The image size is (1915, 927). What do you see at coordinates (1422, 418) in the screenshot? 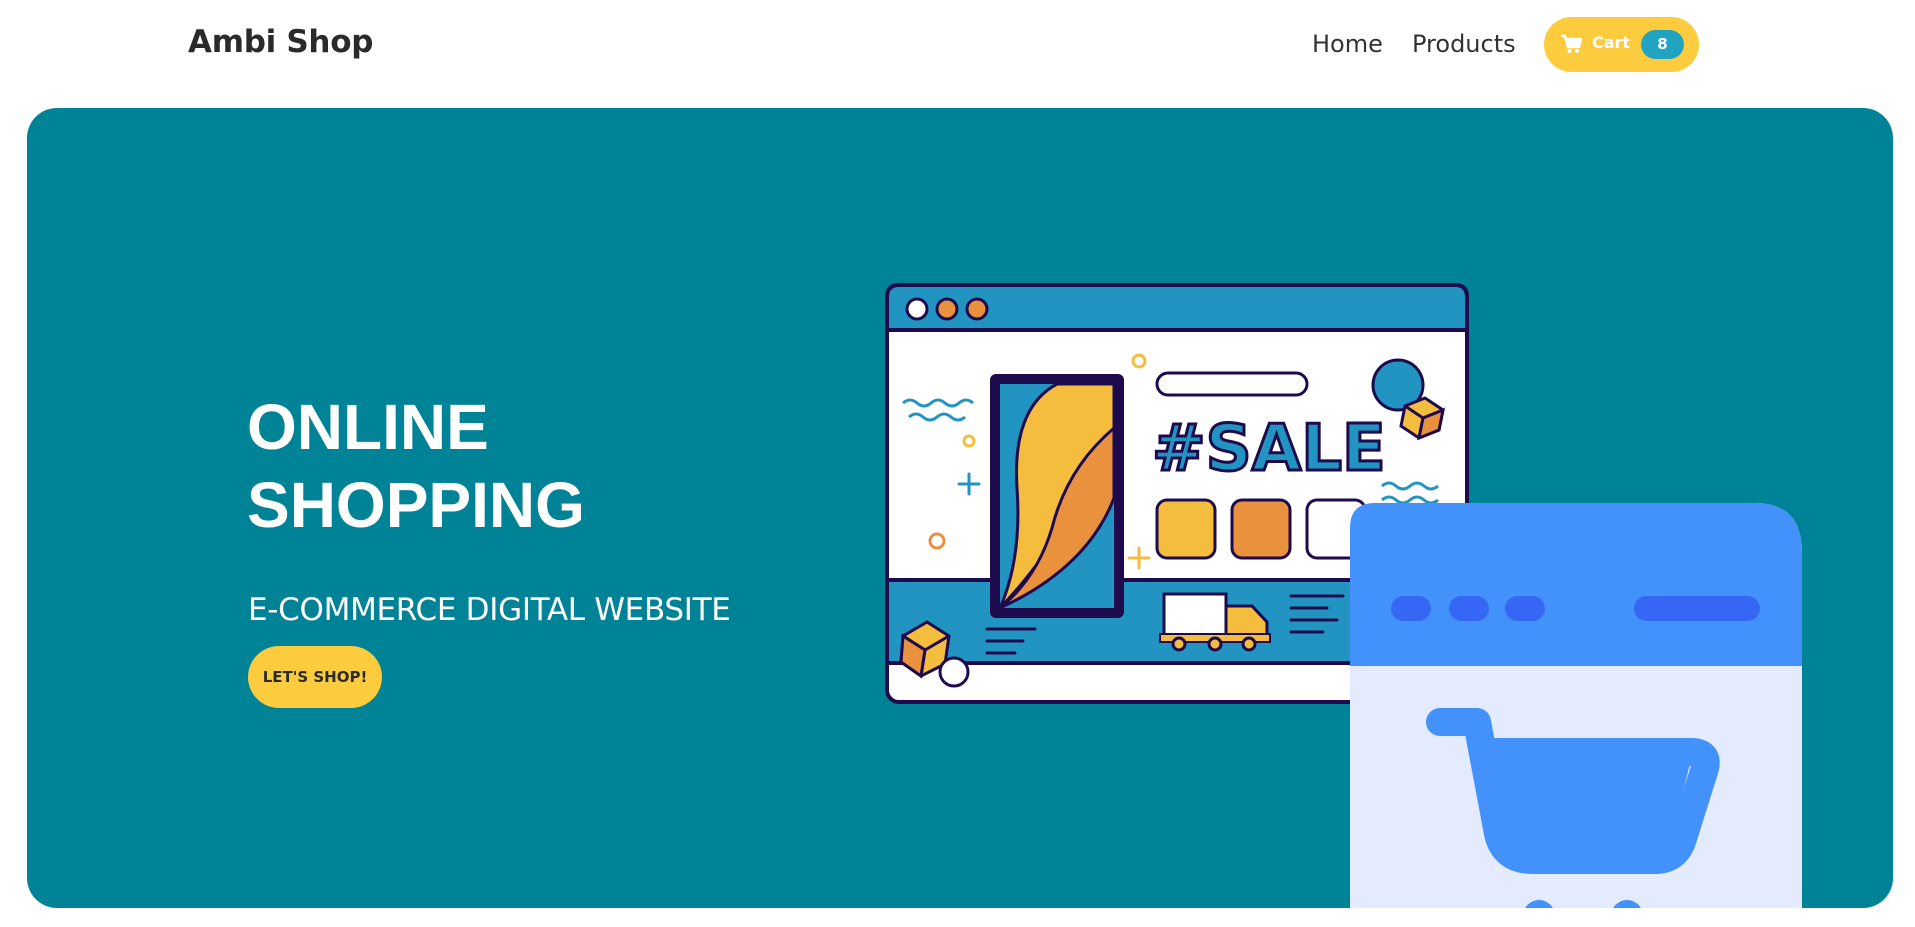
I see `box-icon` at bounding box center [1422, 418].